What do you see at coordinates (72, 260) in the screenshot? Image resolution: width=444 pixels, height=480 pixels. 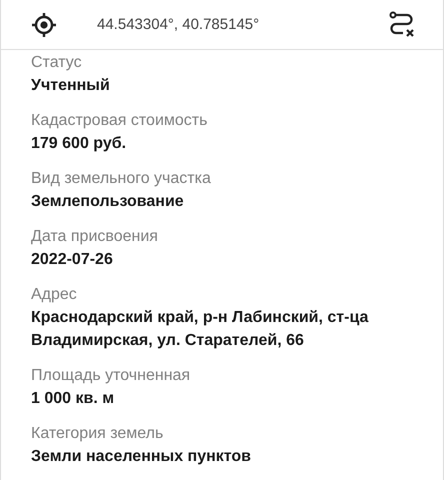 I see `field-value: 2022-07-26` at bounding box center [72, 260].